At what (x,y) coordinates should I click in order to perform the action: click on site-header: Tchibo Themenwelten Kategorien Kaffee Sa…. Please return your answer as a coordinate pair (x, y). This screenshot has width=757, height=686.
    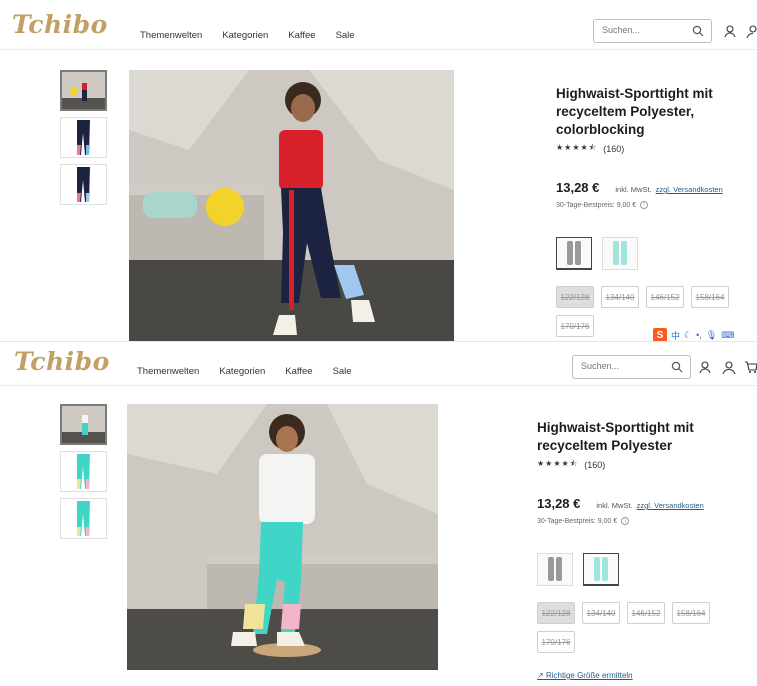
    Looking at the image, I should click on (378, 25).